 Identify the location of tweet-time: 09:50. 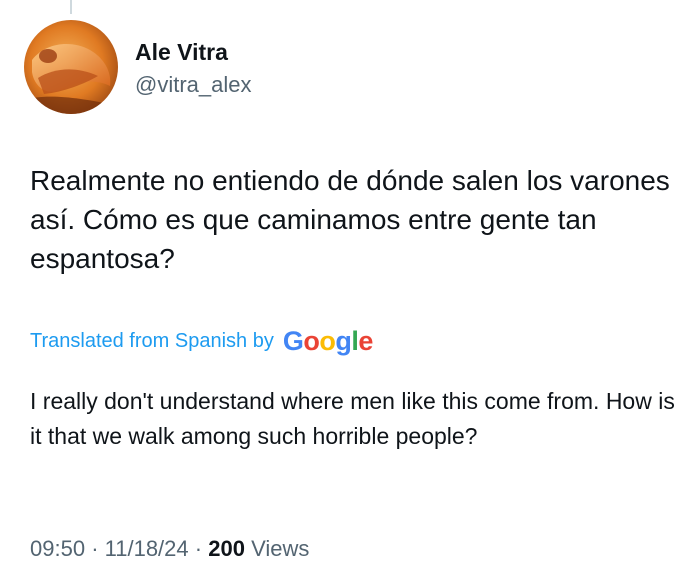
(57, 548).